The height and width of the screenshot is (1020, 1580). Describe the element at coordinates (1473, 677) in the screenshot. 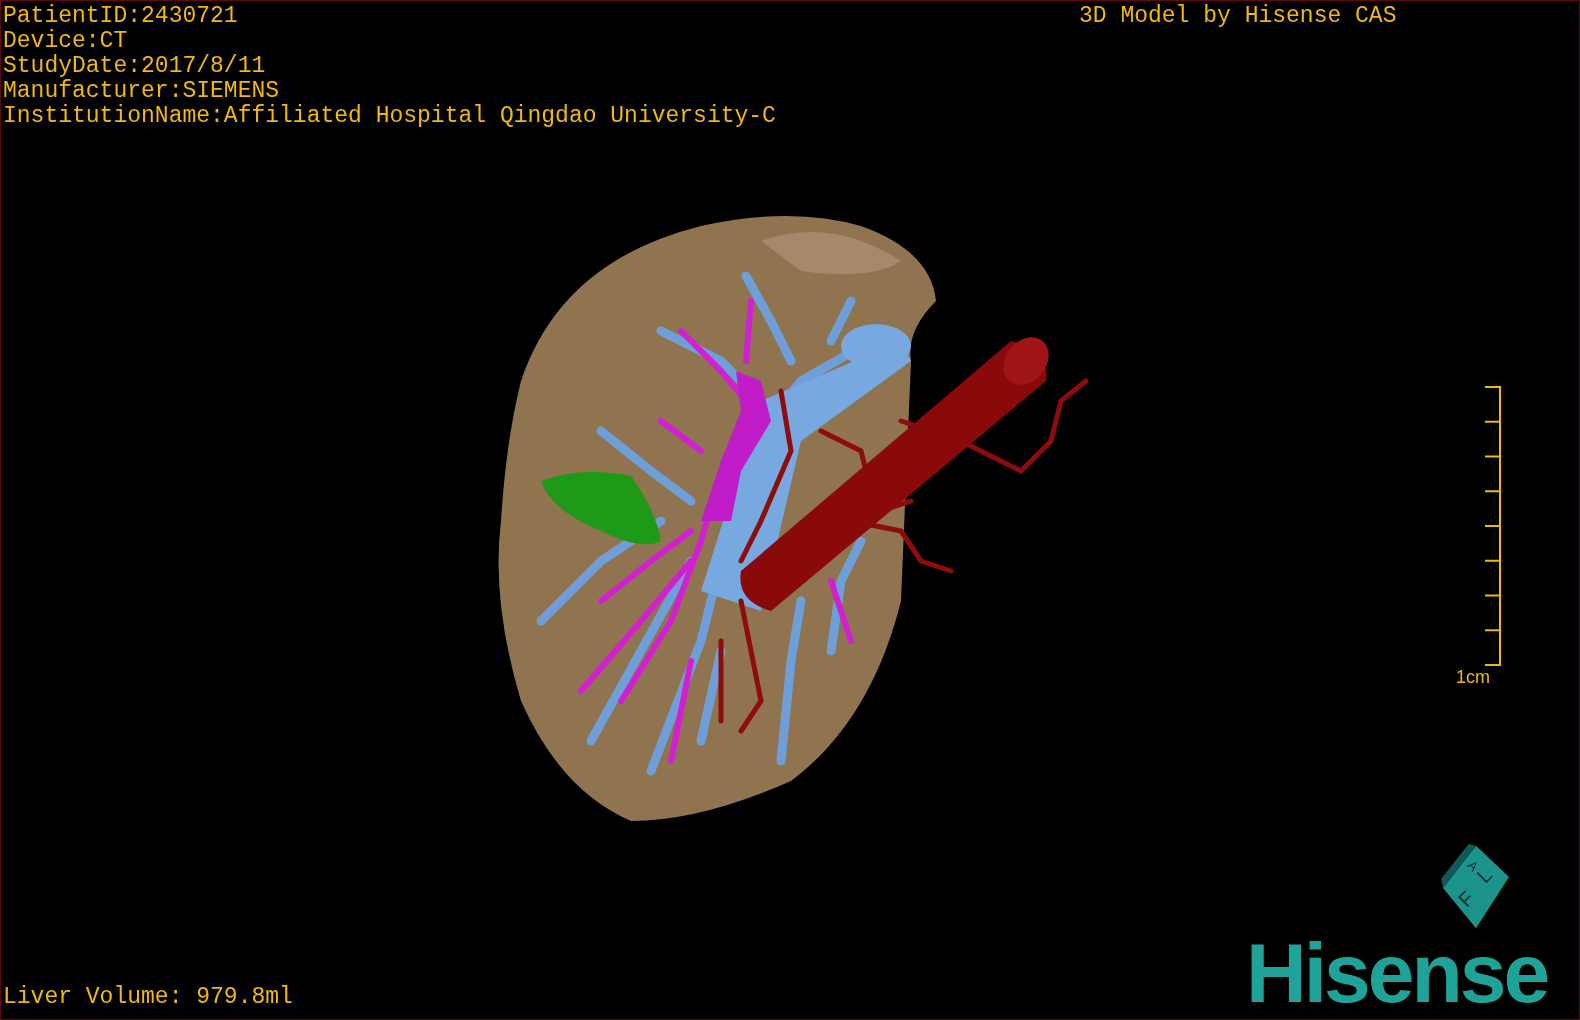

I see `scale-bar-label: 1cm` at that location.